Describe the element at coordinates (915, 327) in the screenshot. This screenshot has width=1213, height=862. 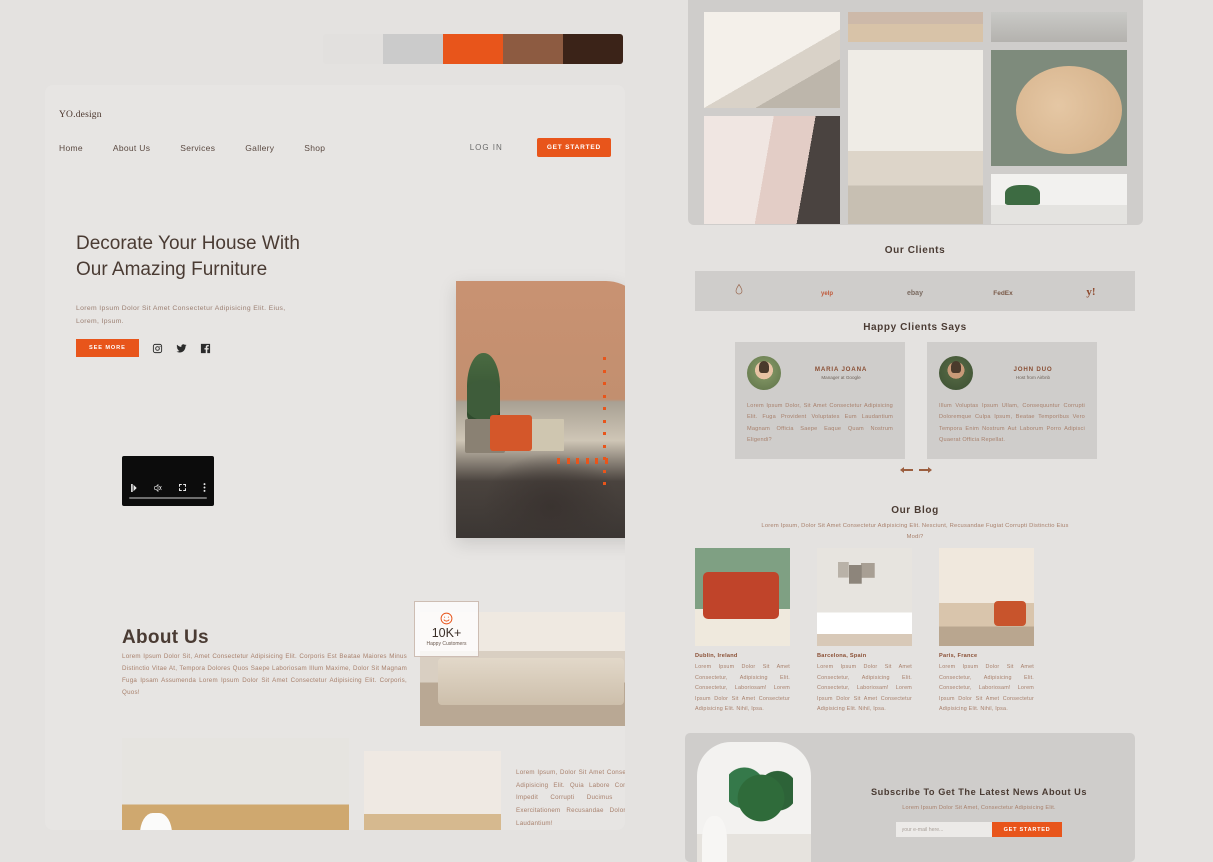
I see `testimonials-title: Happy Clients Says` at that location.